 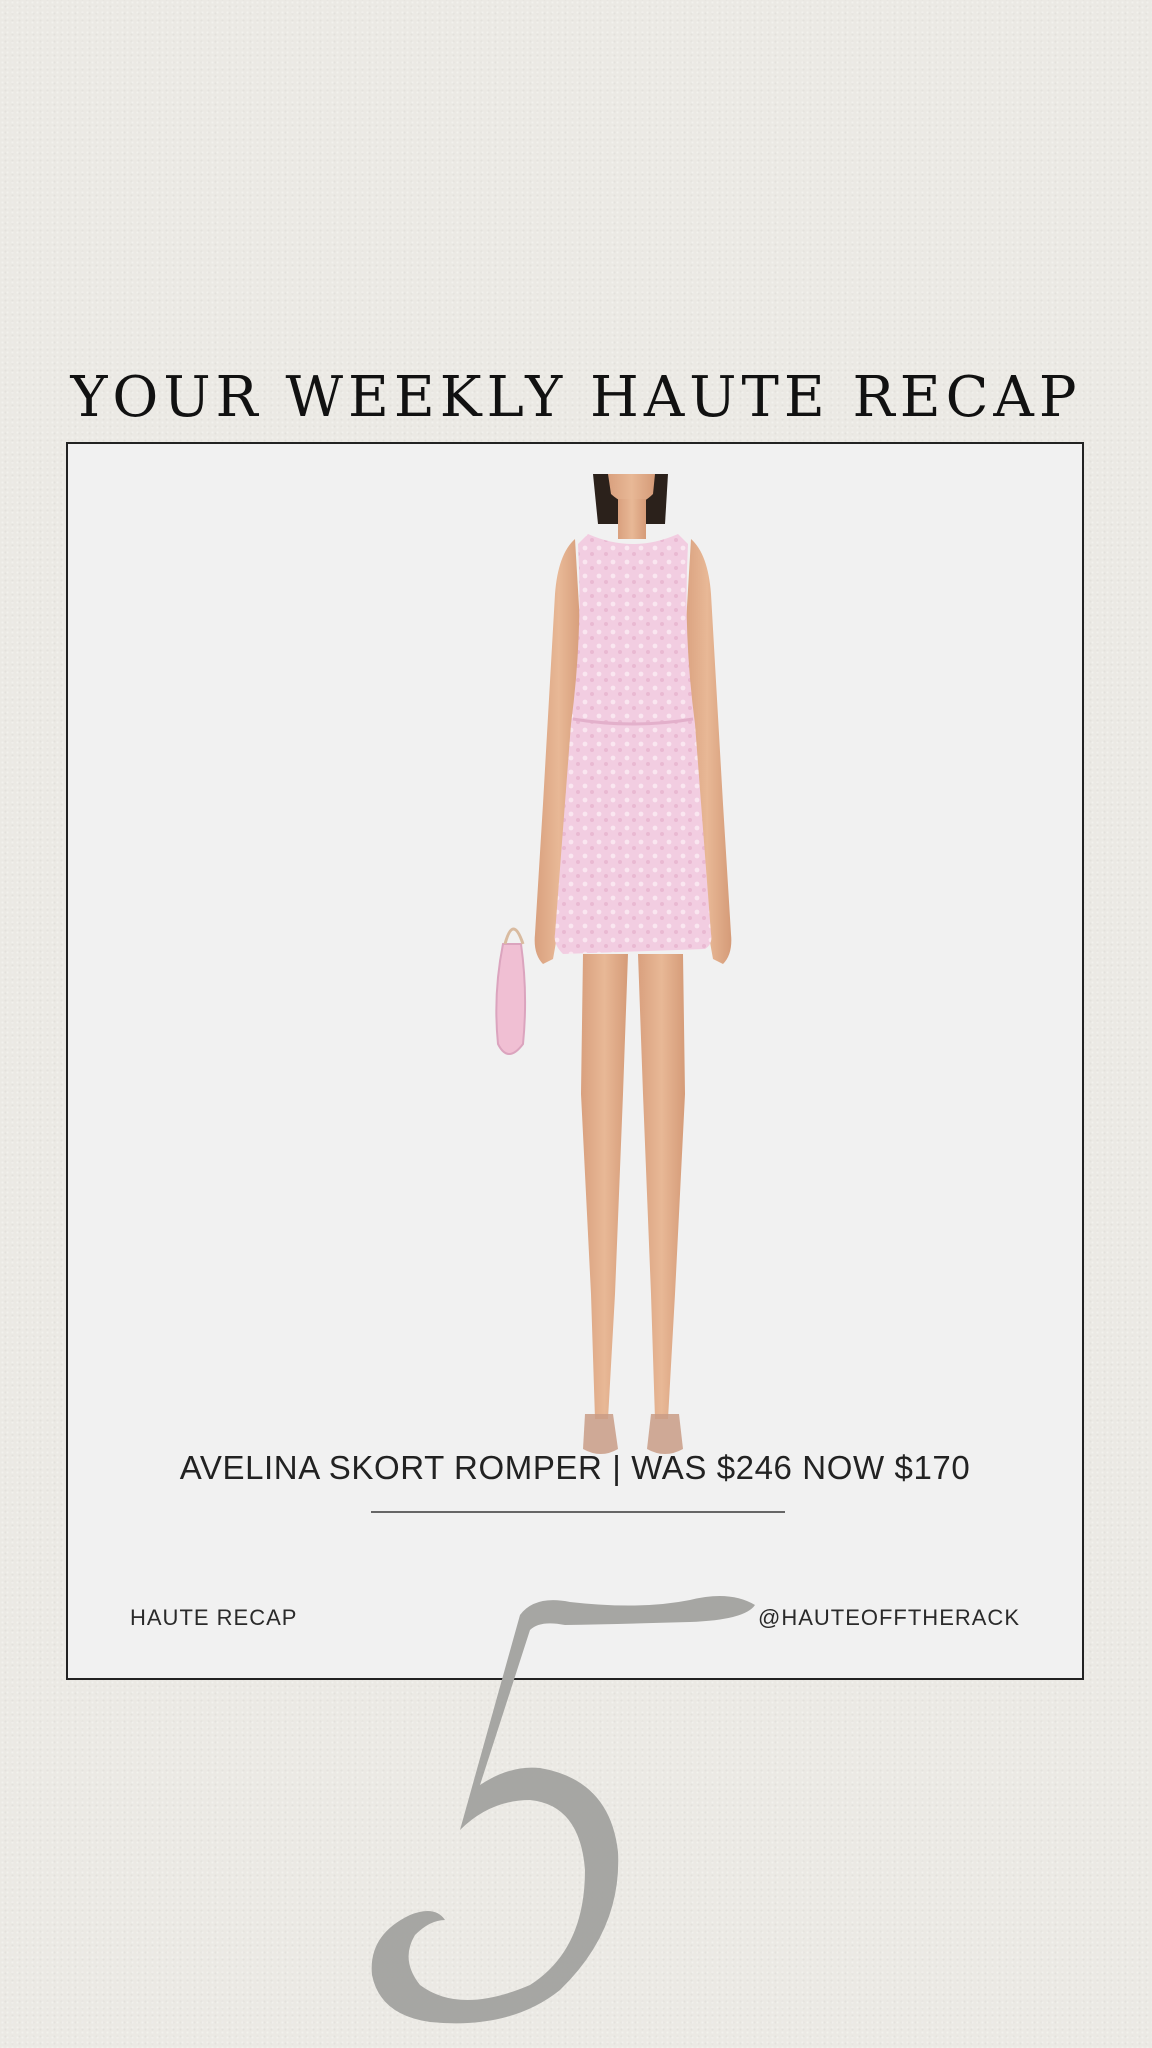 What do you see at coordinates (576, 397) in the screenshot?
I see `page-title: YOUR WEEKLY HAUTE RECAP` at bounding box center [576, 397].